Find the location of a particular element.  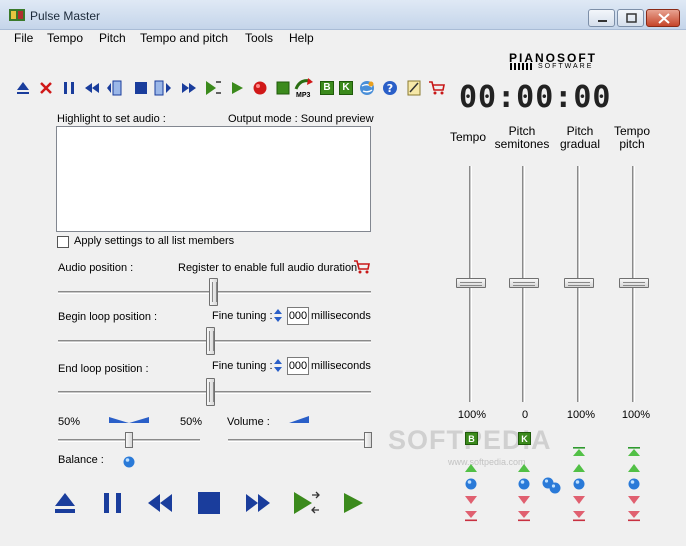

eject-large-icon is located at coordinates (65, 503).